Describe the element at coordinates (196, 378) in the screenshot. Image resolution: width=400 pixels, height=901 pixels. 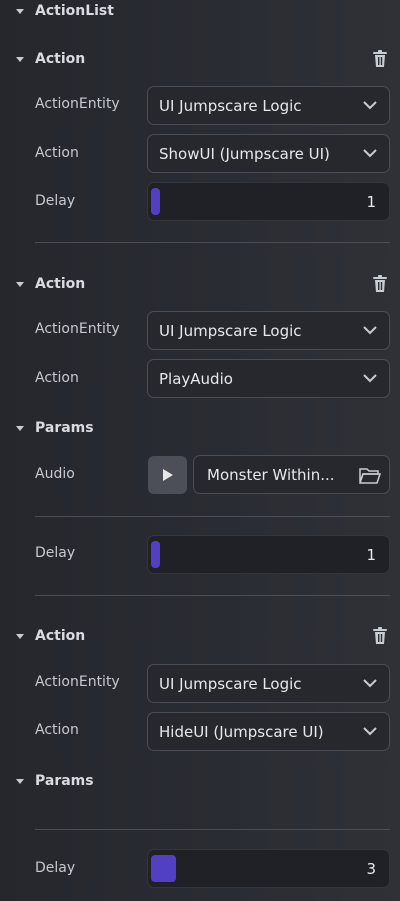
I see `action-value: PlayAudio` at that location.